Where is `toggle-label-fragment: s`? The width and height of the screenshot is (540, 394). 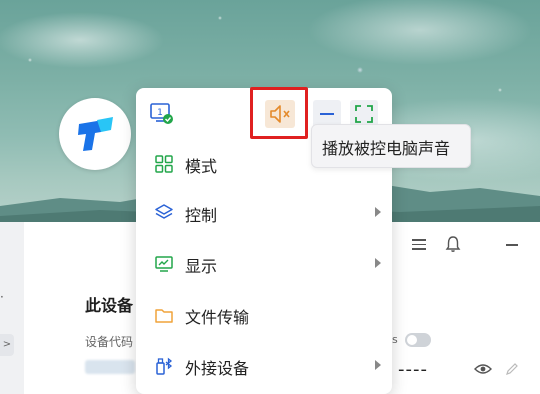 toggle-label-fragment: s is located at coordinates (395, 339).